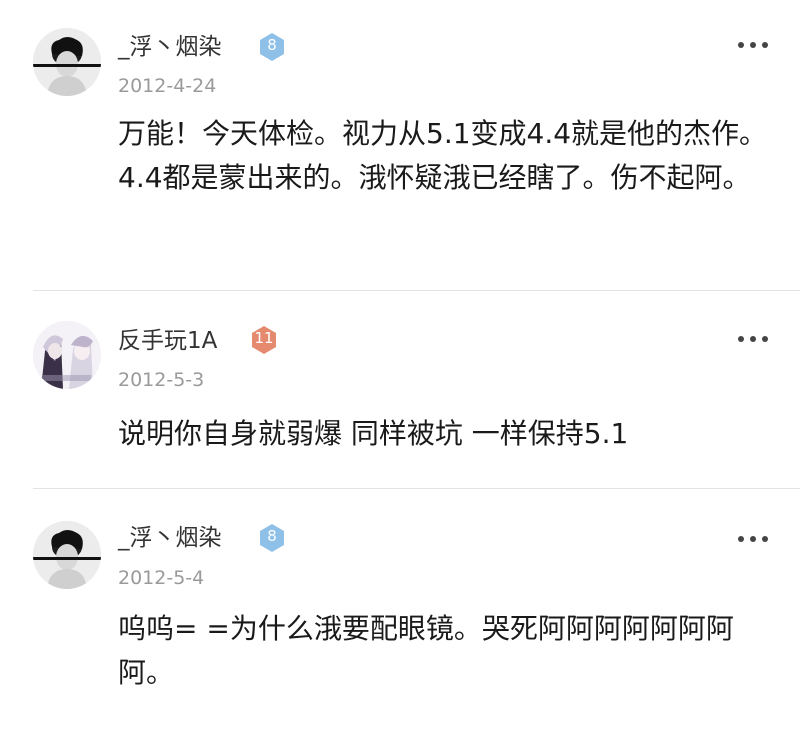  I want to click on comment-text: 说明你自身就弱爆 同样被坑 一样保持5.1, so click(373, 433).